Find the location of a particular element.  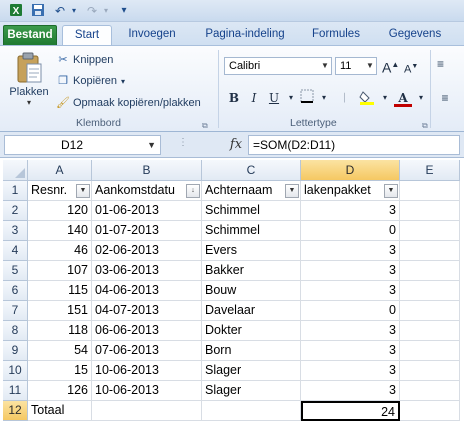

table-cell: Bakker is located at coordinates (251, 271).